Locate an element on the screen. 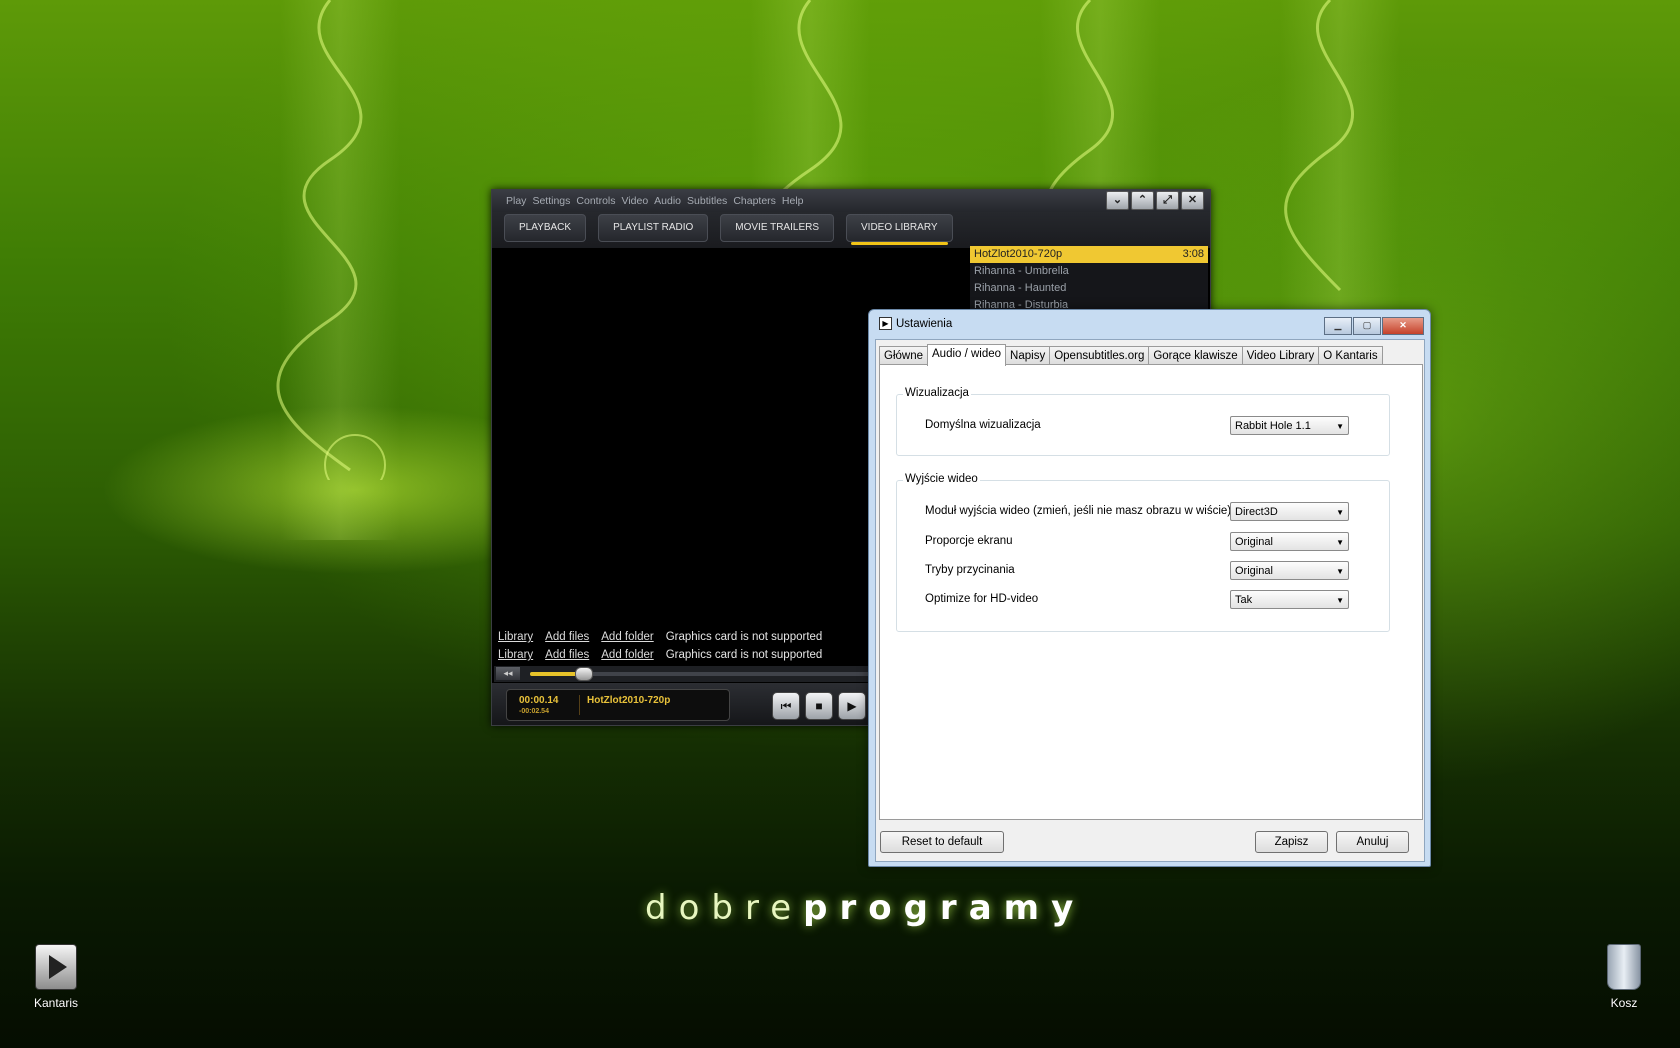 This screenshot has width=1680, height=1048. playlist-item: HotZlot2010-720p 3:08 is located at coordinates (1089, 254).